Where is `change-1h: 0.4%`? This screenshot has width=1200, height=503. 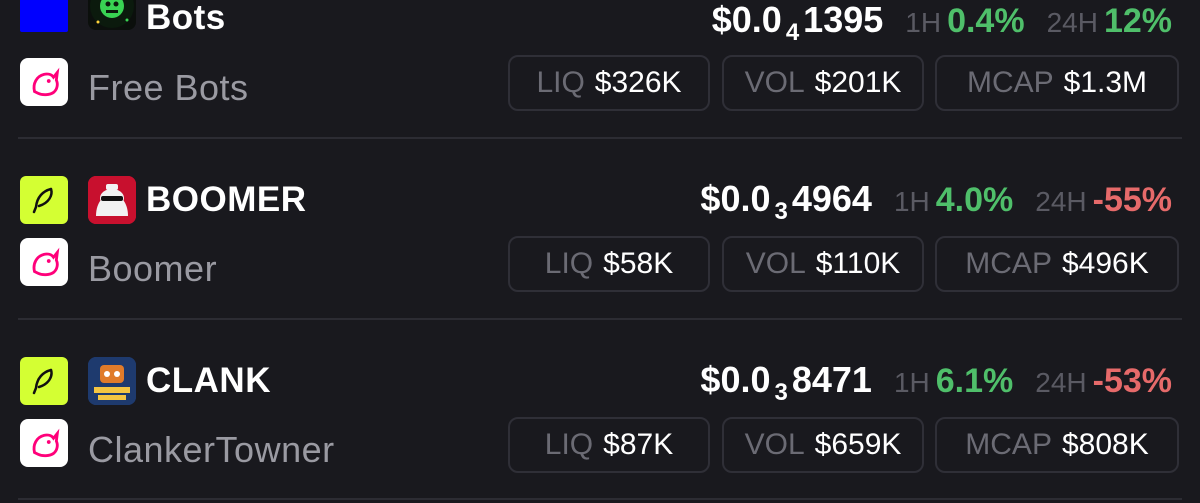
change-1h: 0.4% is located at coordinates (986, 21).